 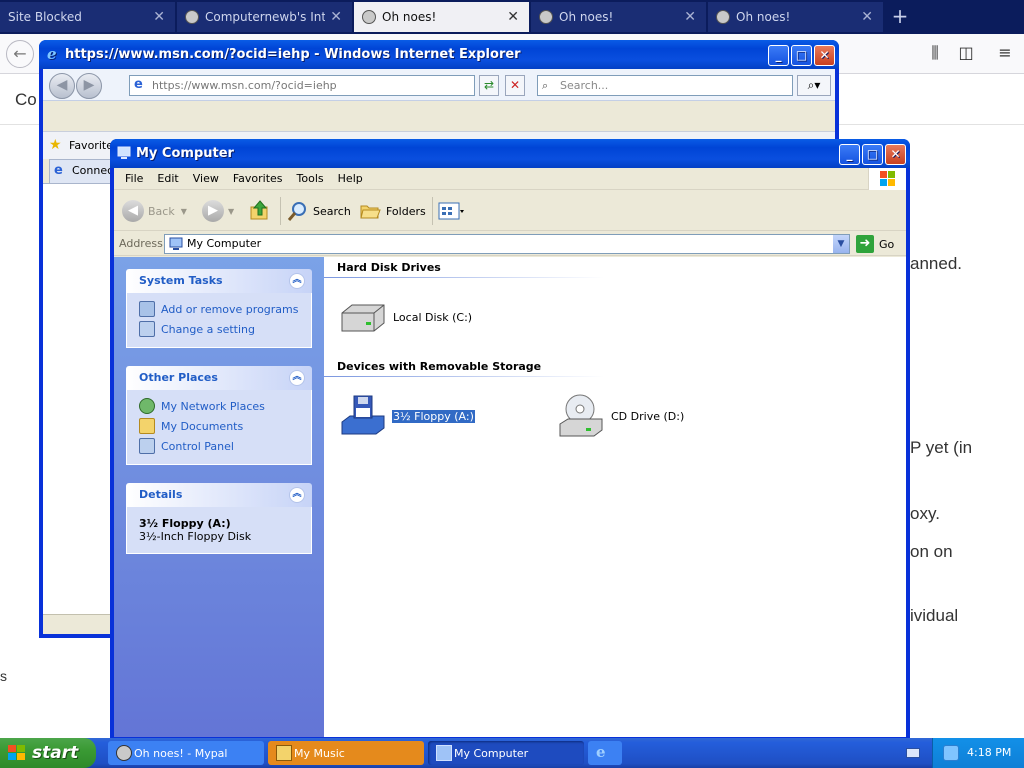 What do you see at coordinates (489, 85) in the screenshot?
I see `refresh-button: ⇄` at bounding box center [489, 85].